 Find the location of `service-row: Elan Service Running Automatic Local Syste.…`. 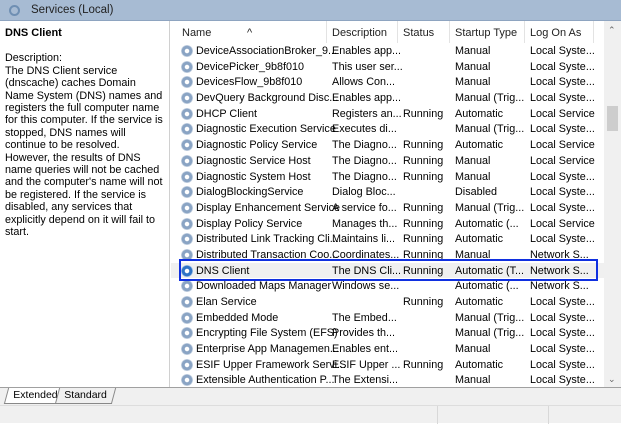

service-row: Elan Service Running Automatic Local Syste.… is located at coordinates (387, 302).